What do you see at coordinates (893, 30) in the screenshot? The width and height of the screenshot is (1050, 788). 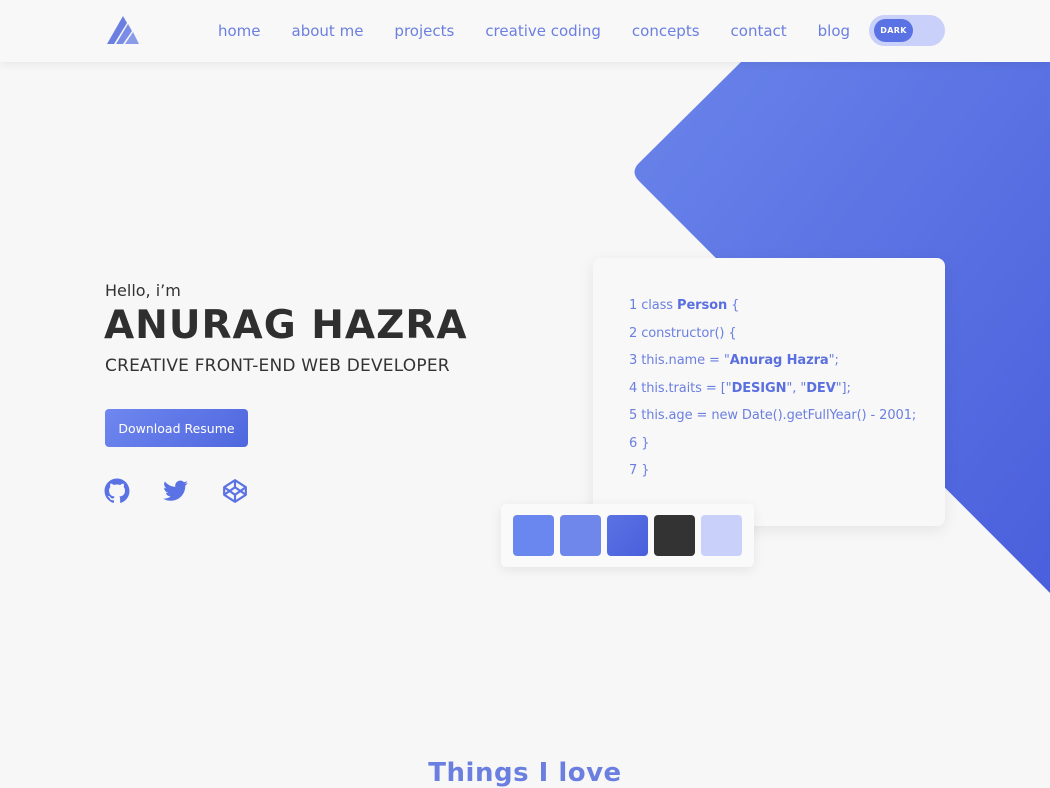 I see `dark-mode-toggle-label: DARK` at bounding box center [893, 30].